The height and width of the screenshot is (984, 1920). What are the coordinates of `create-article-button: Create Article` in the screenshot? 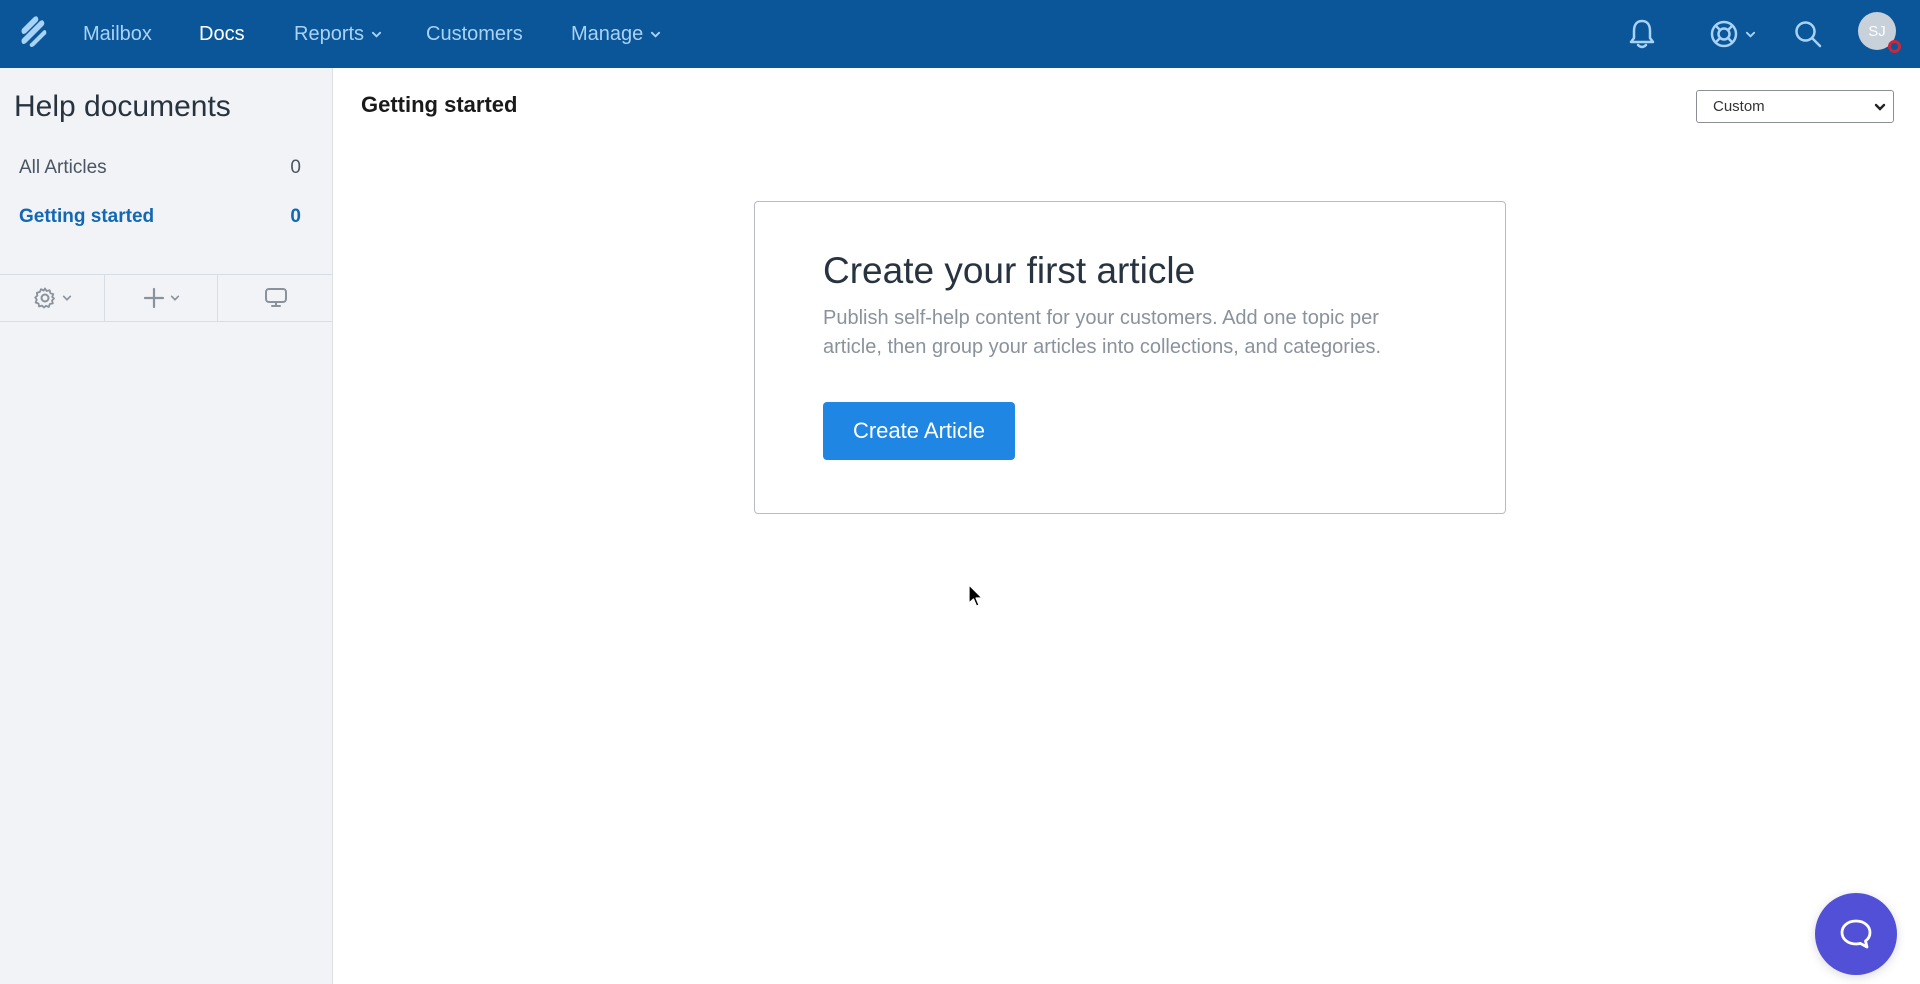 It's located at (919, 431).